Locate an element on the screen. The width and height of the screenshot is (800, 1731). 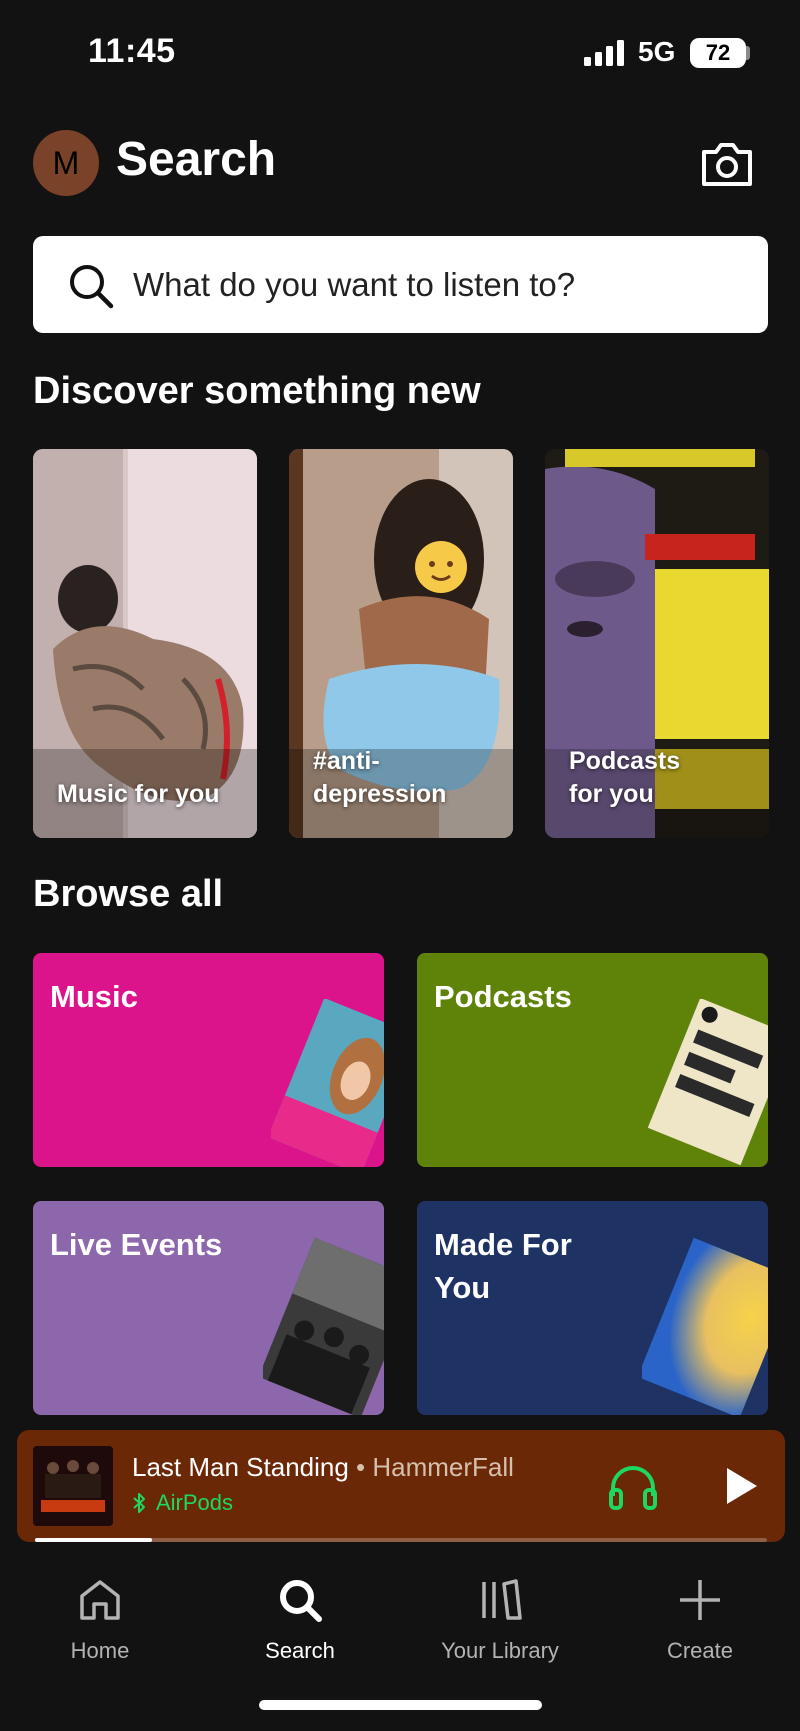
tile-label: Music is located at coordinates (94, 996).